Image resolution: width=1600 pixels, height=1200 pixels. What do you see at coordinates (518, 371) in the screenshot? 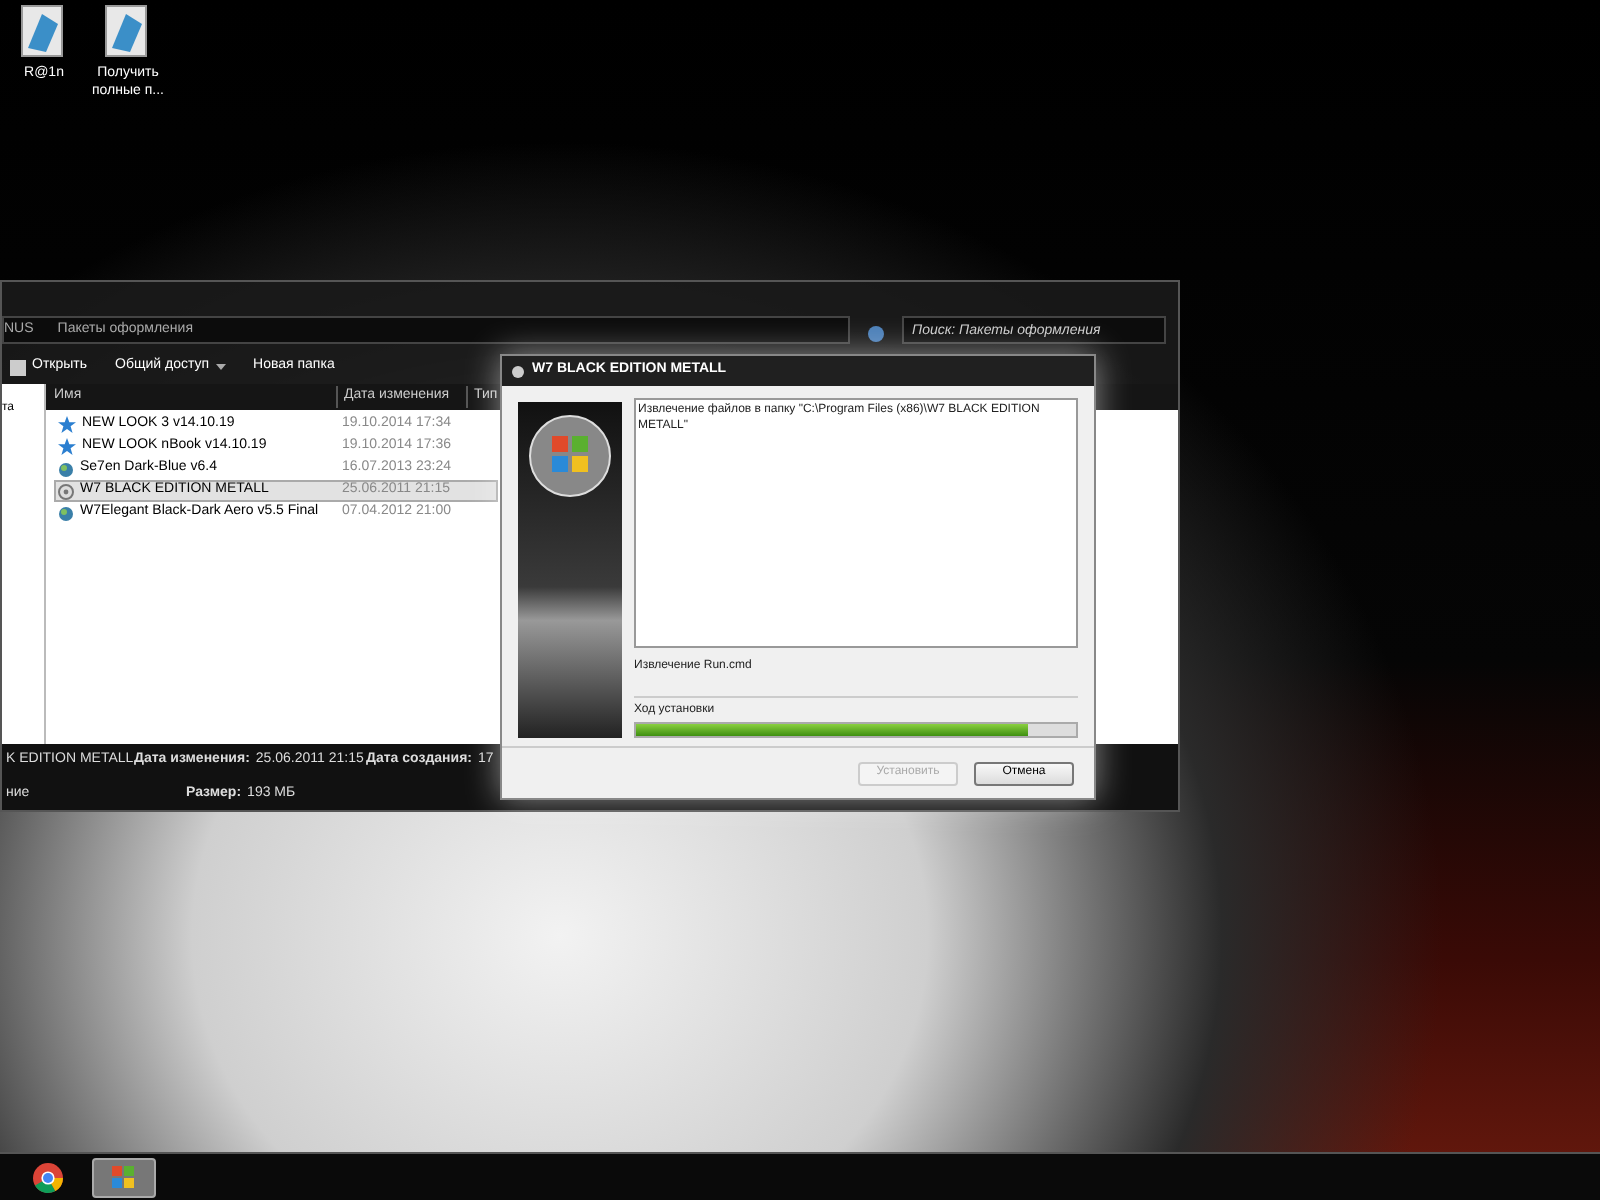
I see `app-icon` at bounding box center [518, 371].